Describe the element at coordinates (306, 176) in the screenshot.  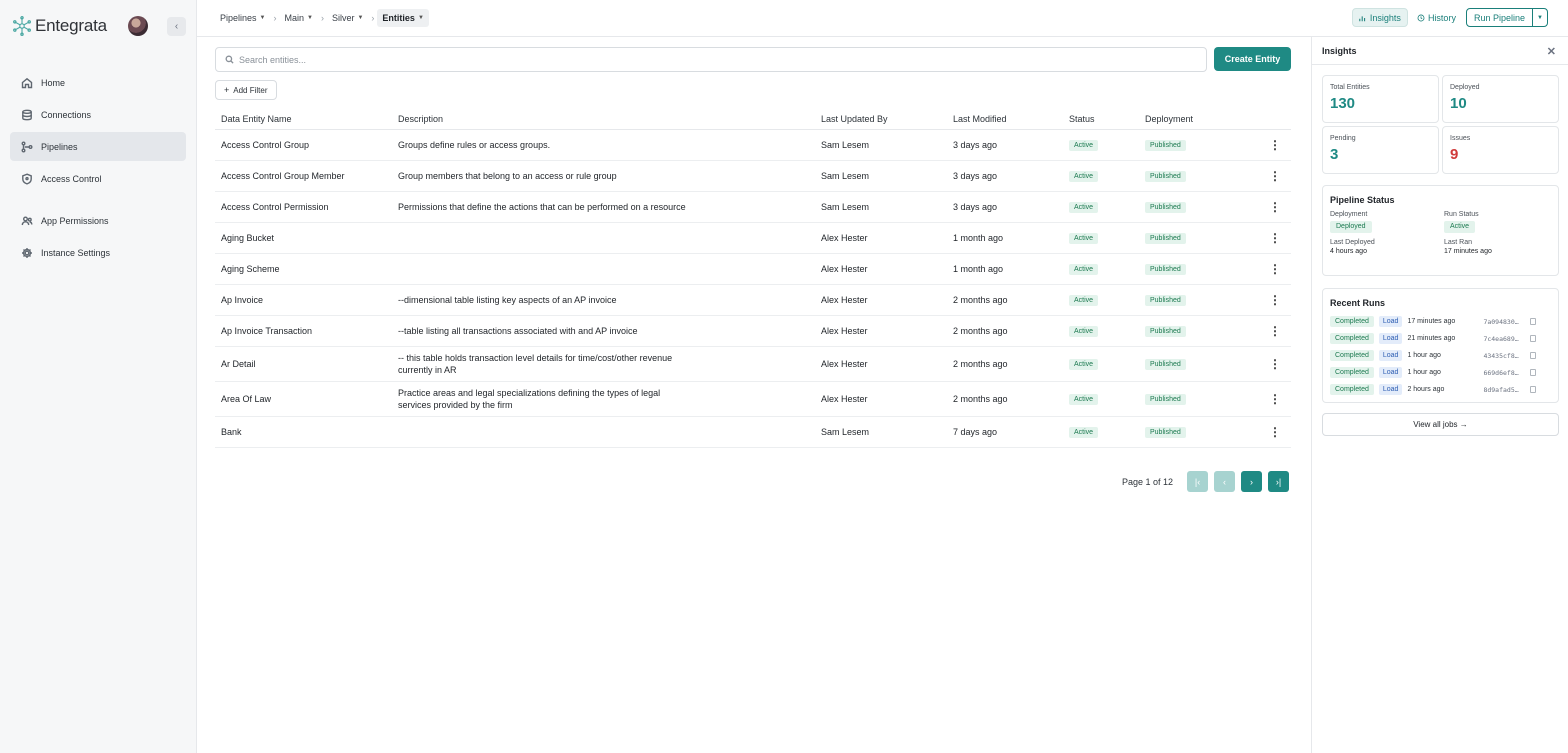
I see `entity-name: Access Control Group Member` at that location.